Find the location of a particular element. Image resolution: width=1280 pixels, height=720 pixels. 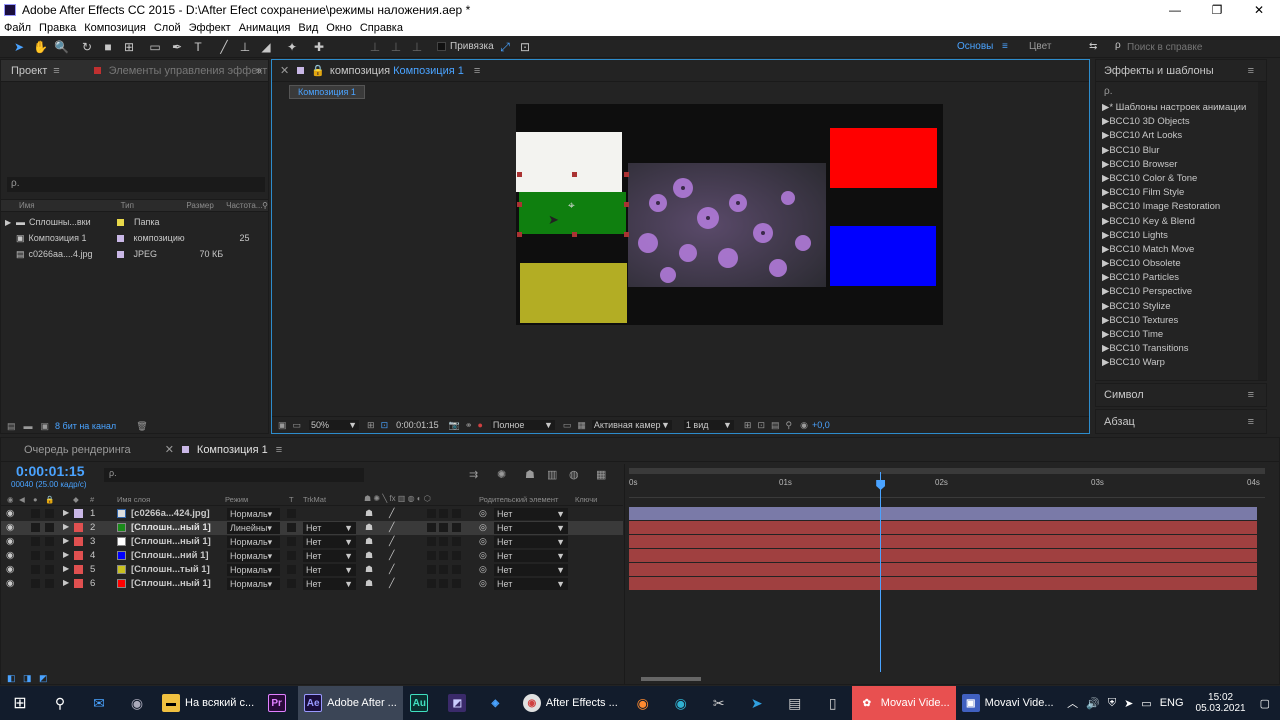

volume-icon: 🔊 is located at coordinates (1093, 703).